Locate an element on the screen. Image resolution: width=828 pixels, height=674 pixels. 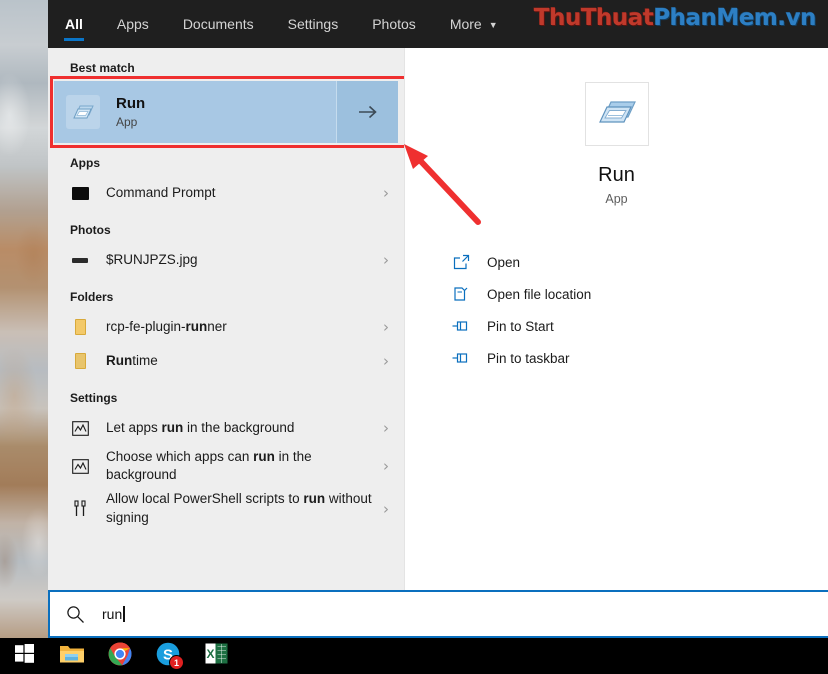
skype-notification-badge: 1 is located at coordinates (176, 662).